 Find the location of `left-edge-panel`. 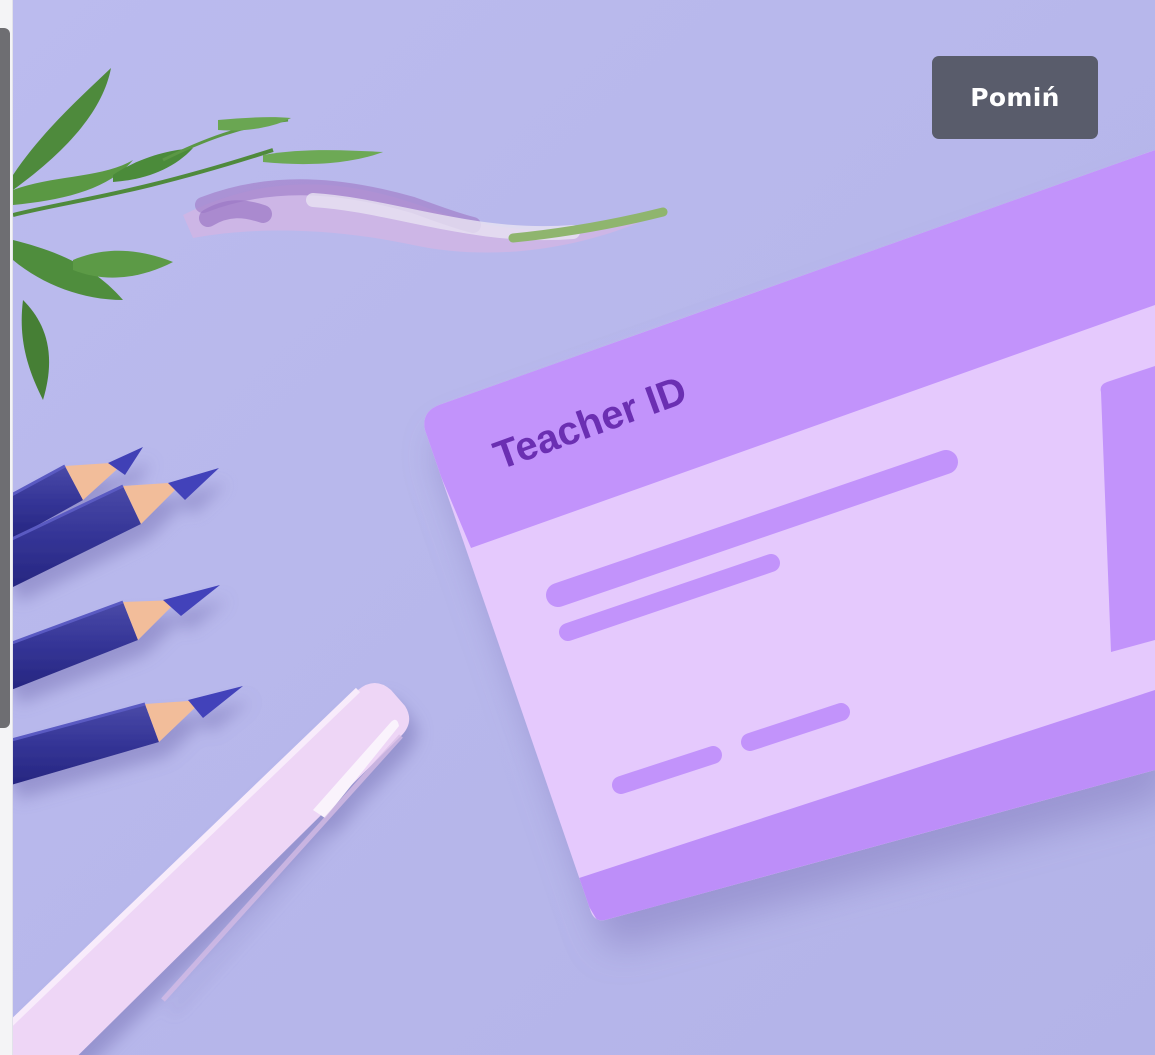

left-edge-panel is located at coordinates (6, 527).